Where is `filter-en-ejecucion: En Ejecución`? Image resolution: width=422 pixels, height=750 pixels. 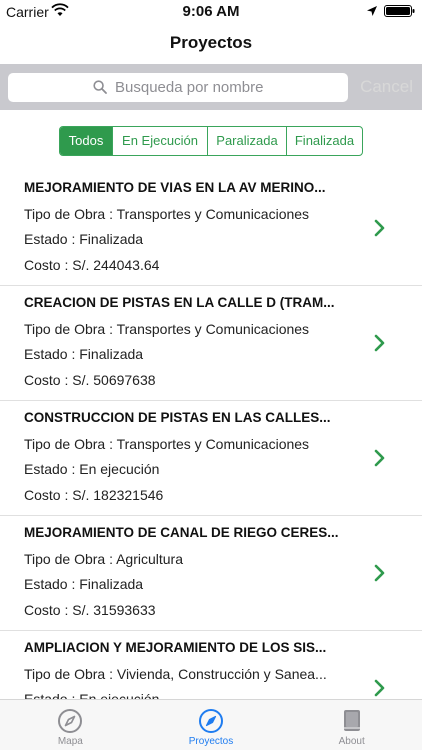
filter-en-ejecucion: En Ejecución is located at coordinates (159, 141).